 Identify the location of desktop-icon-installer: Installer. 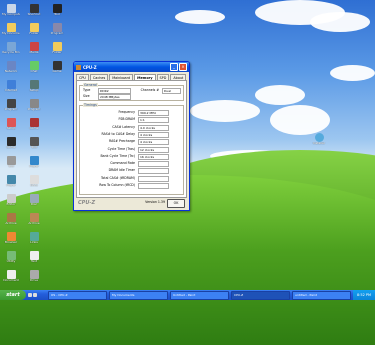
(319, 139).